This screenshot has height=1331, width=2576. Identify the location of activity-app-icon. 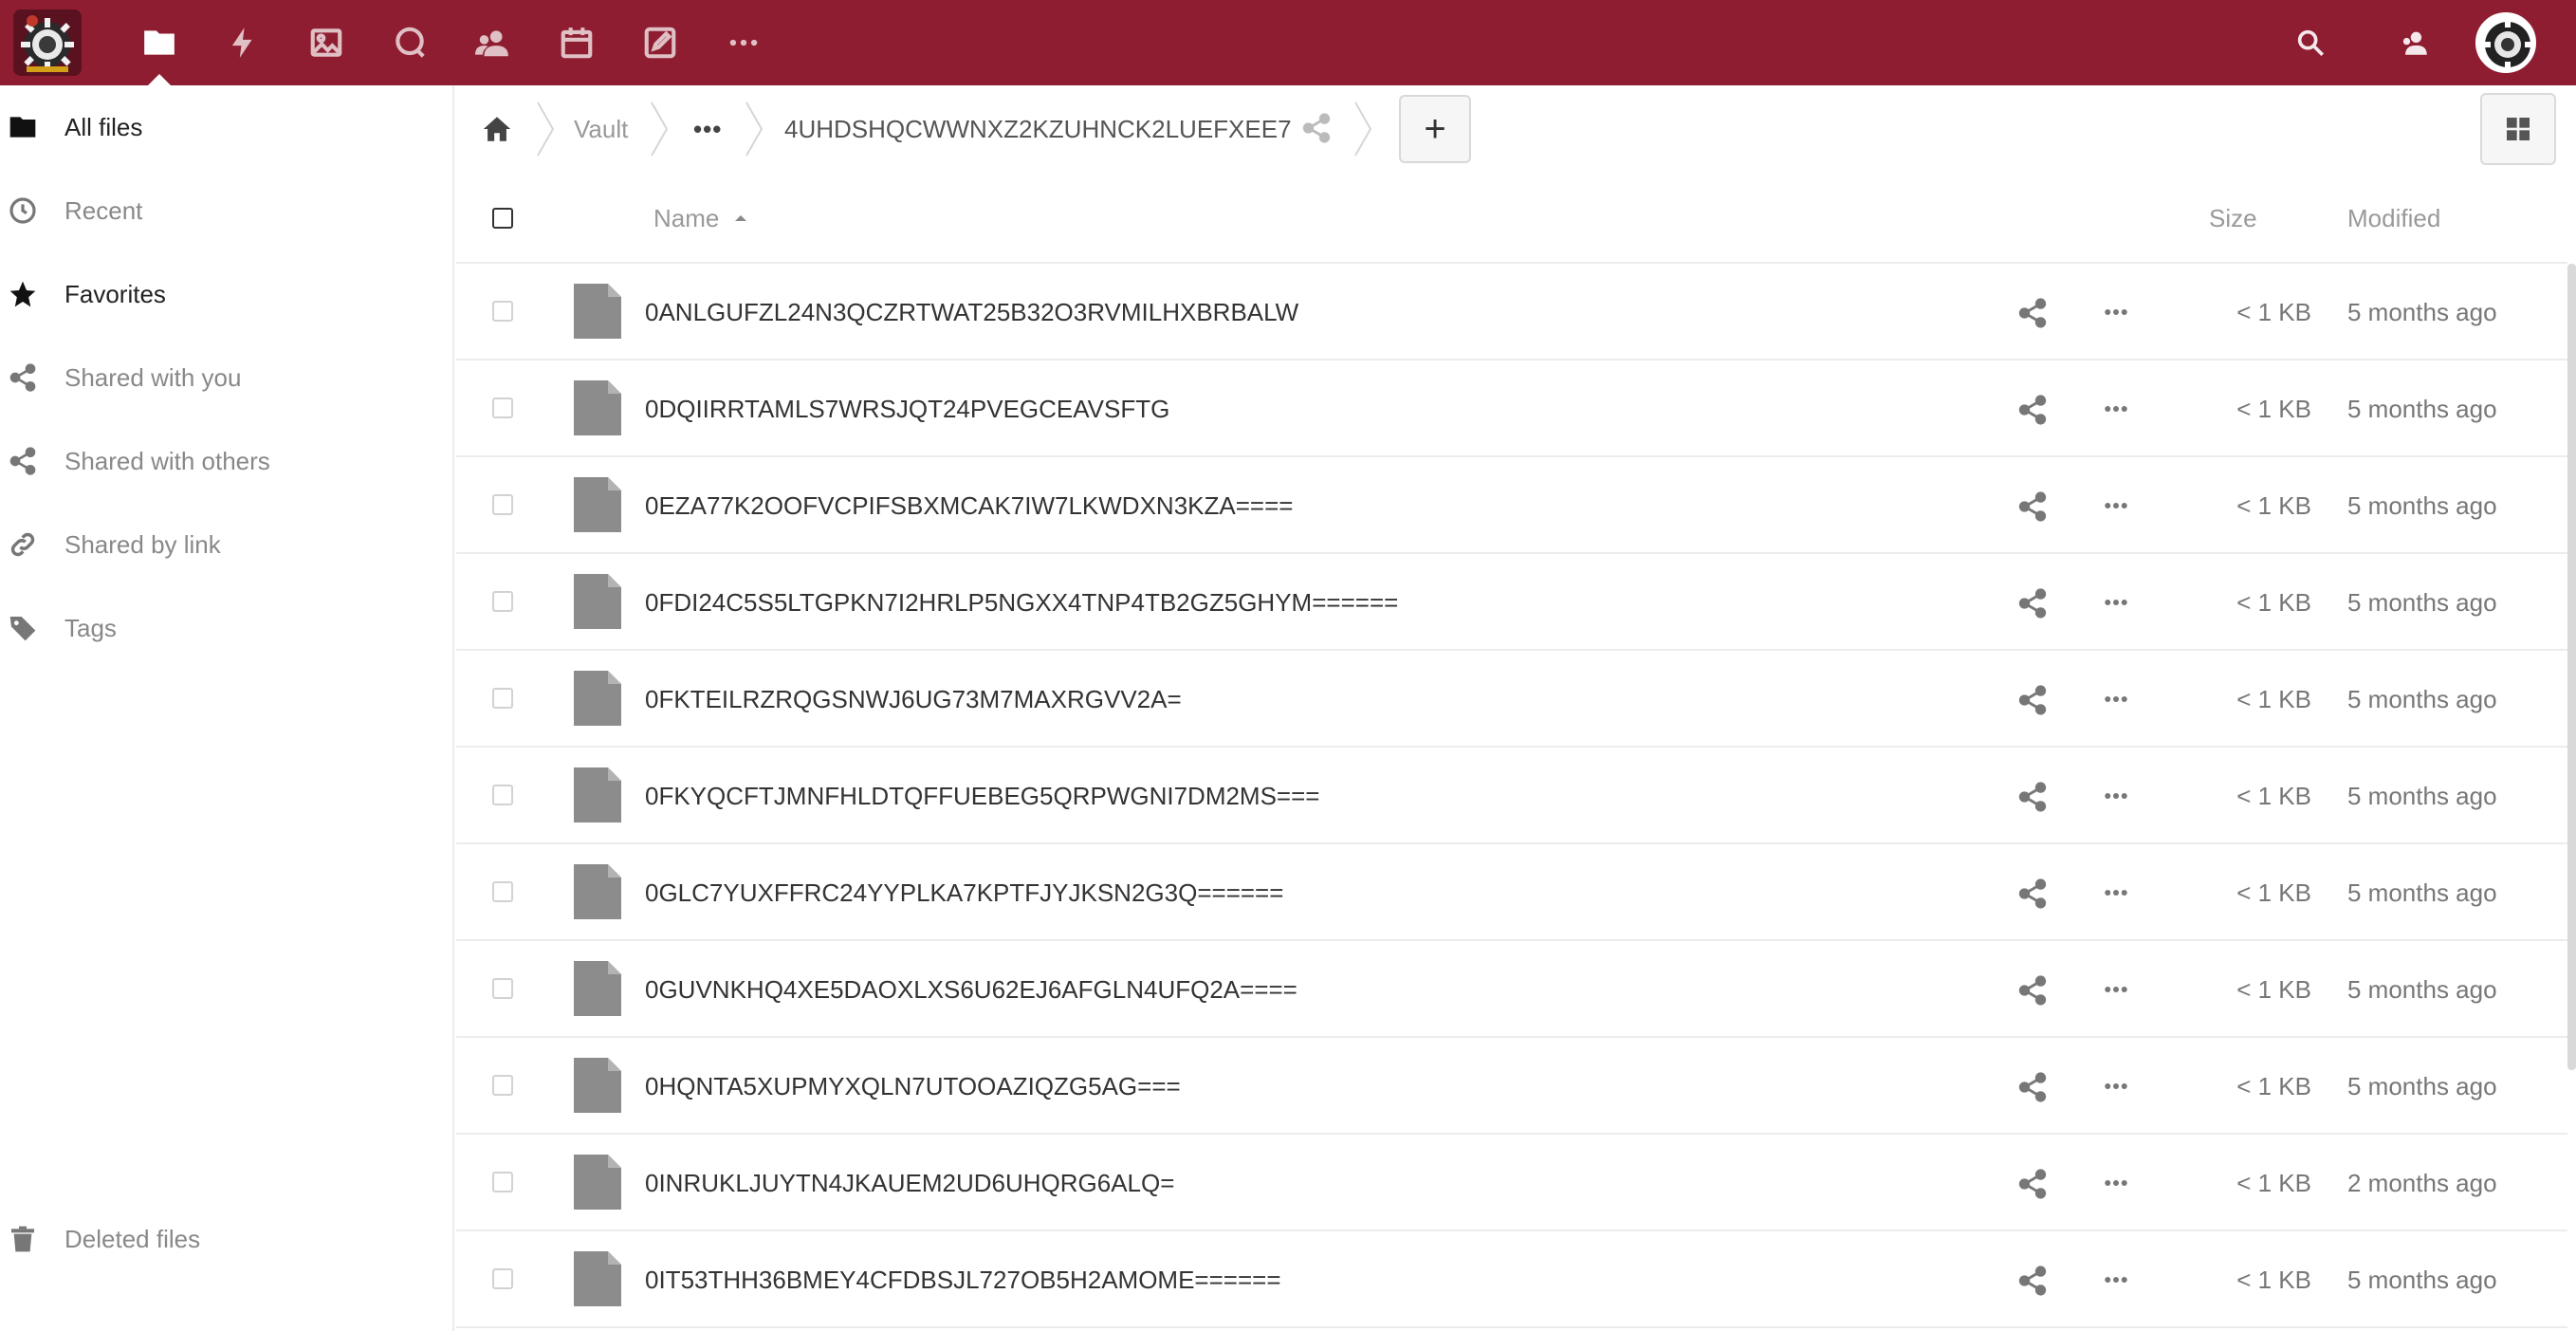
(243, 42).